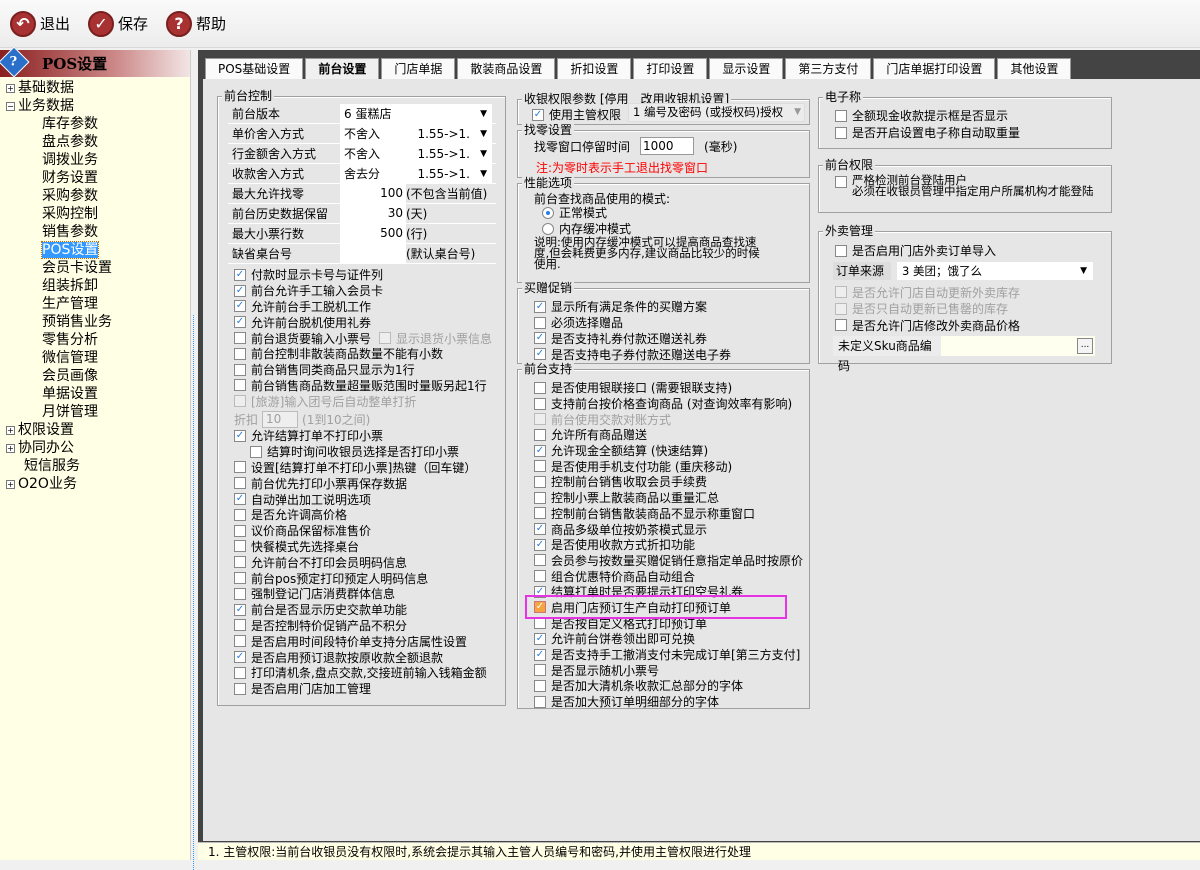 The width and height of the screenshot is (1200, 870). Describe the element at coordinates (96, 214) in the screenshot. I see `tree-item: 采购控制` at that location.